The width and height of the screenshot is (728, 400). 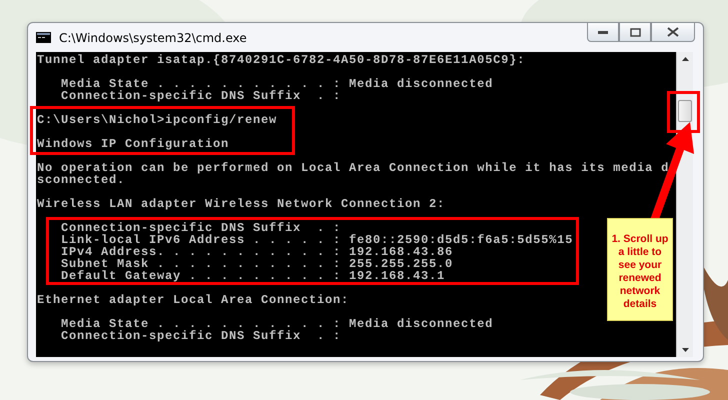 I want to click on console-icon, so click(x=43, y=37).